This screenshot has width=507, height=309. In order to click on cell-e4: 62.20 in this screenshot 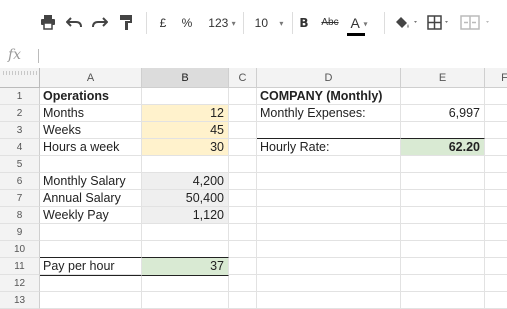, I will do `click(443, 147)`.